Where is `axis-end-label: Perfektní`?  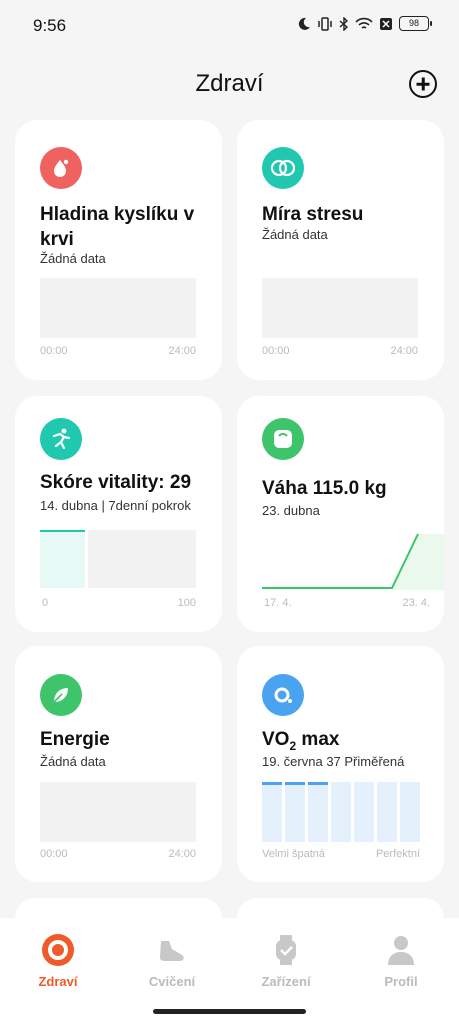 axis-end-label: Perfektní is located at coordinates (397, 854).